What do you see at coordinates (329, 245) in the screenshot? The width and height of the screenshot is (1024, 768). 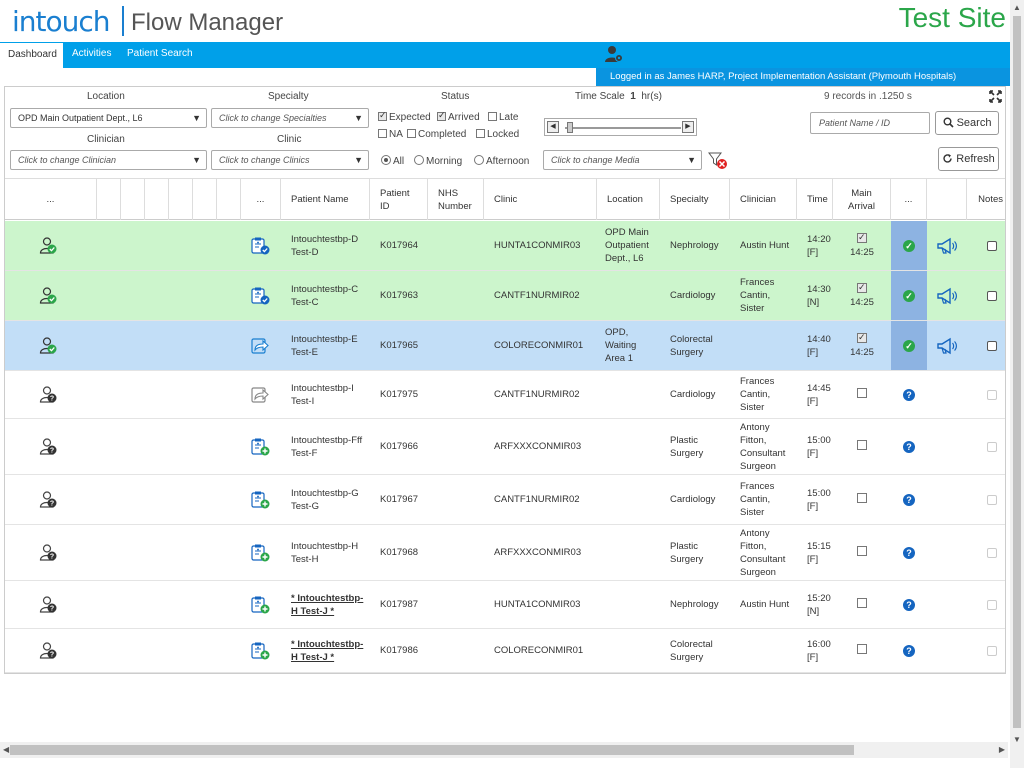 I see `patient-name: Intouchtestbp-D Test-D` at bounding box center [329, 245].